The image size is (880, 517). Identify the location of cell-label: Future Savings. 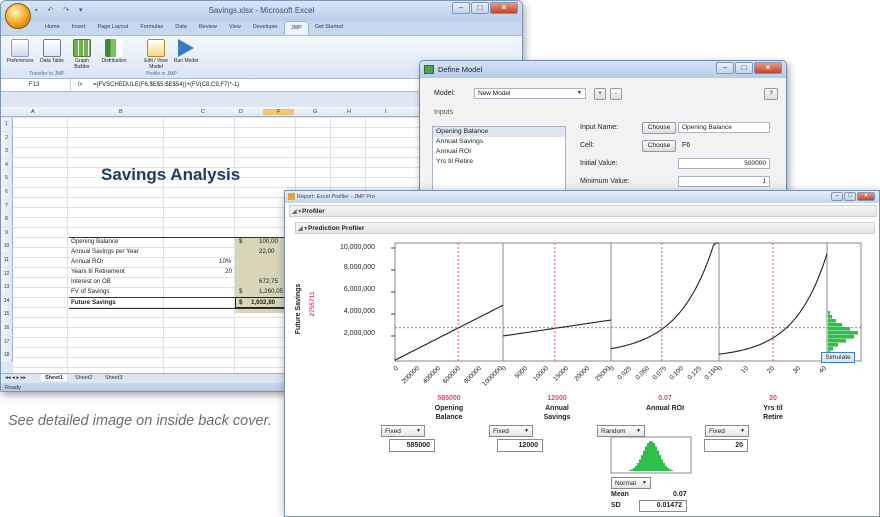
(93, 302).